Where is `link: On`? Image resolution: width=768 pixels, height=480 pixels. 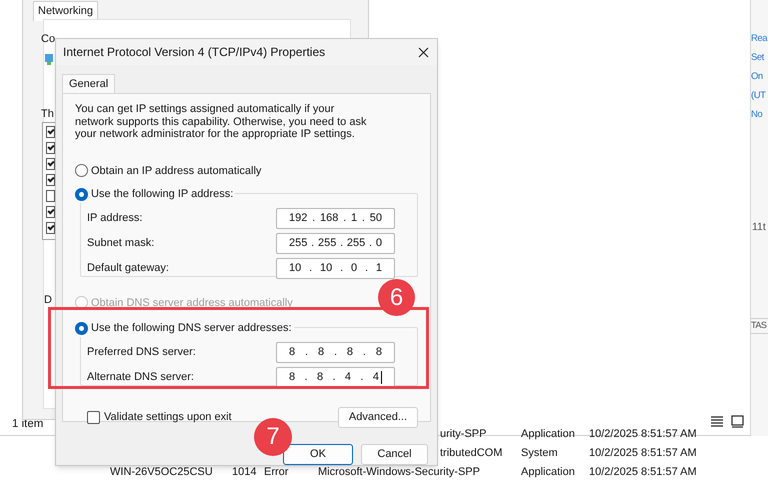 link: On is located at coordinates (759, 77).